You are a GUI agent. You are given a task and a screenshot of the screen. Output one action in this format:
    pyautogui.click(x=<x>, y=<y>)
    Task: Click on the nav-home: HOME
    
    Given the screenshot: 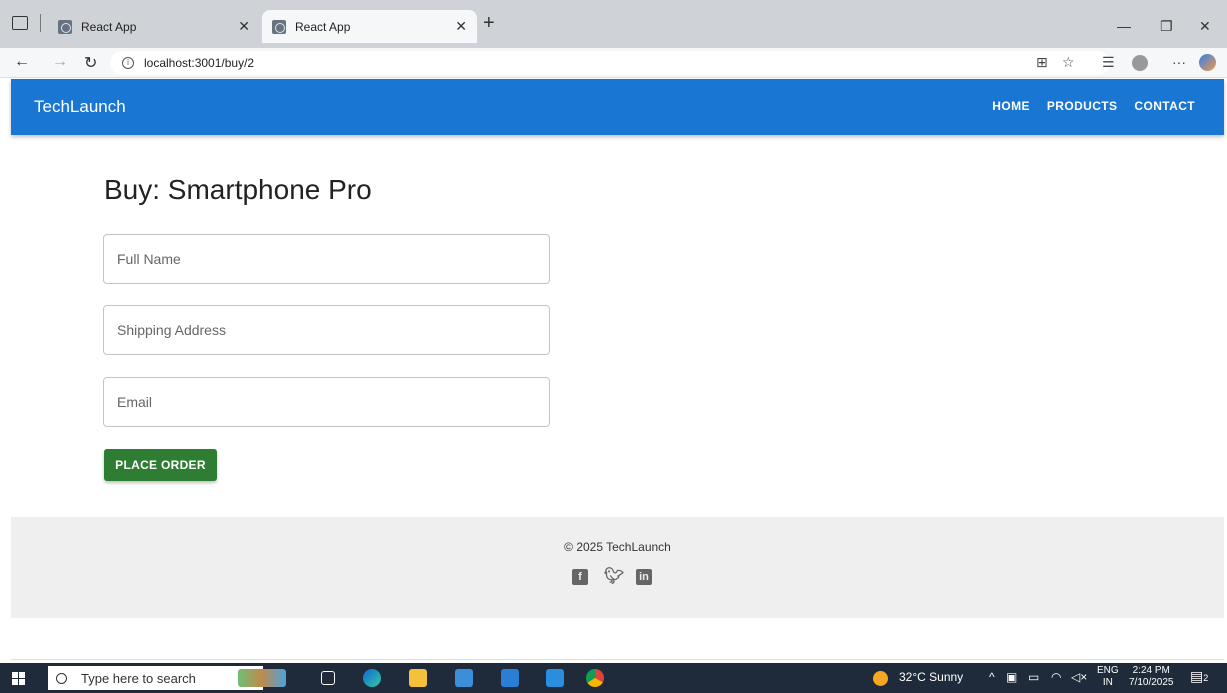 What is the action you would take?
    pyautogui.click(x=1011, y=106)
    